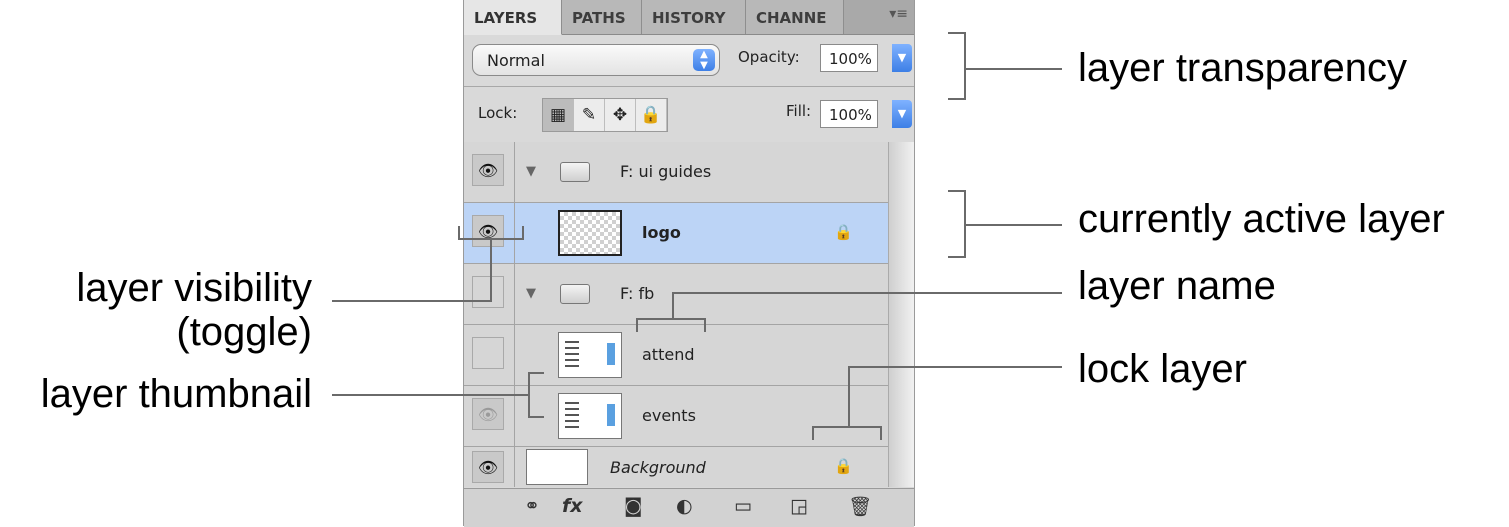  Describe the element at coordinates (902, 114) in the screenshot. I see `fill-dropdown-icon: ▼` at that location.